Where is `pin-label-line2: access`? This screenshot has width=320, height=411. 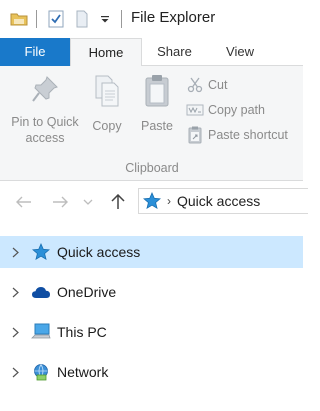
pin-label-line2: access is located at coordinates (45, 138).